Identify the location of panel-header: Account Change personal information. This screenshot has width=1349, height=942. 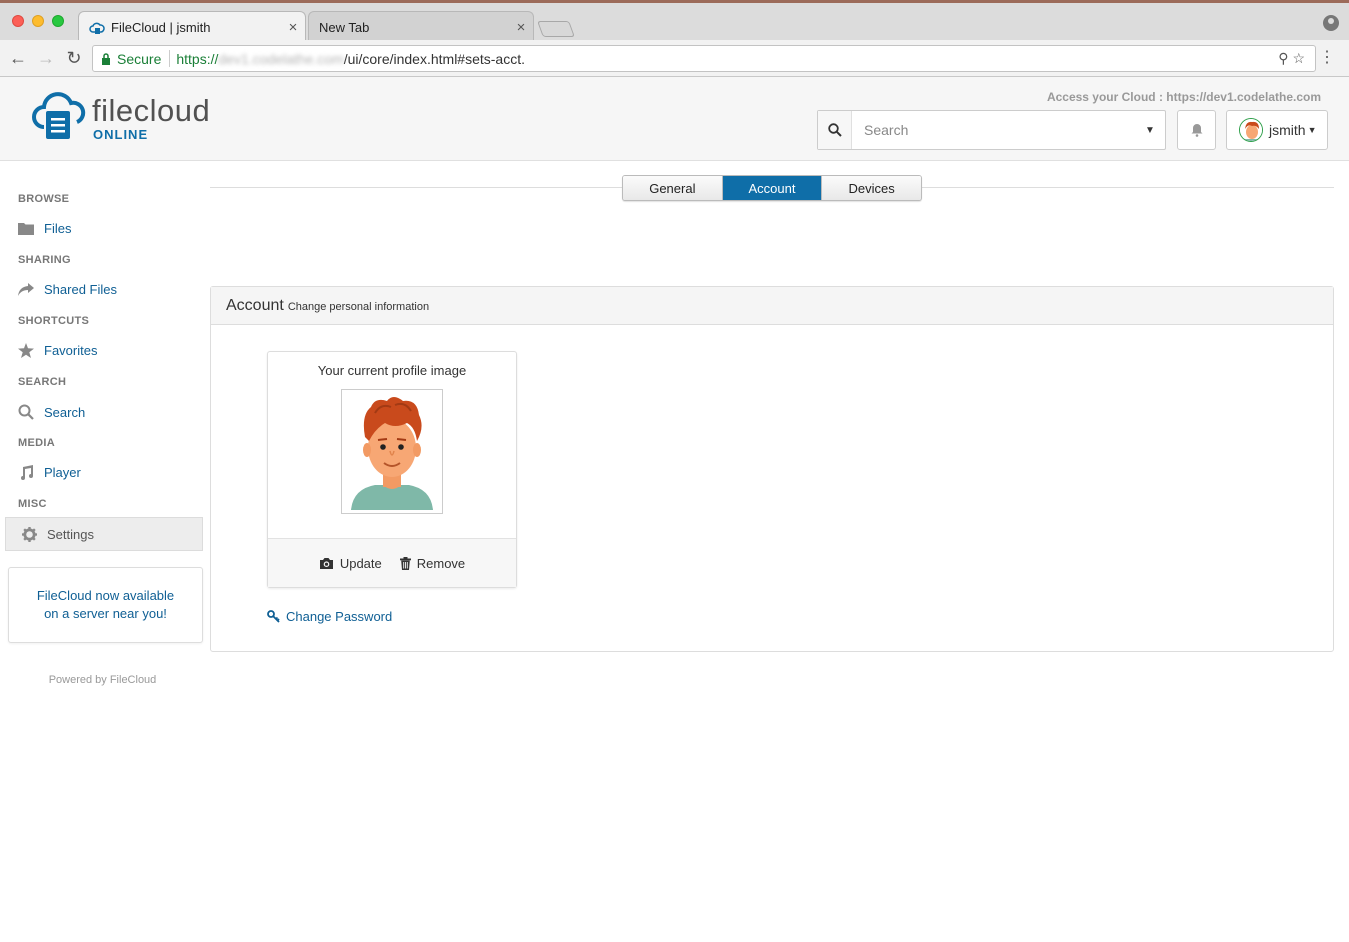
(772, 306).